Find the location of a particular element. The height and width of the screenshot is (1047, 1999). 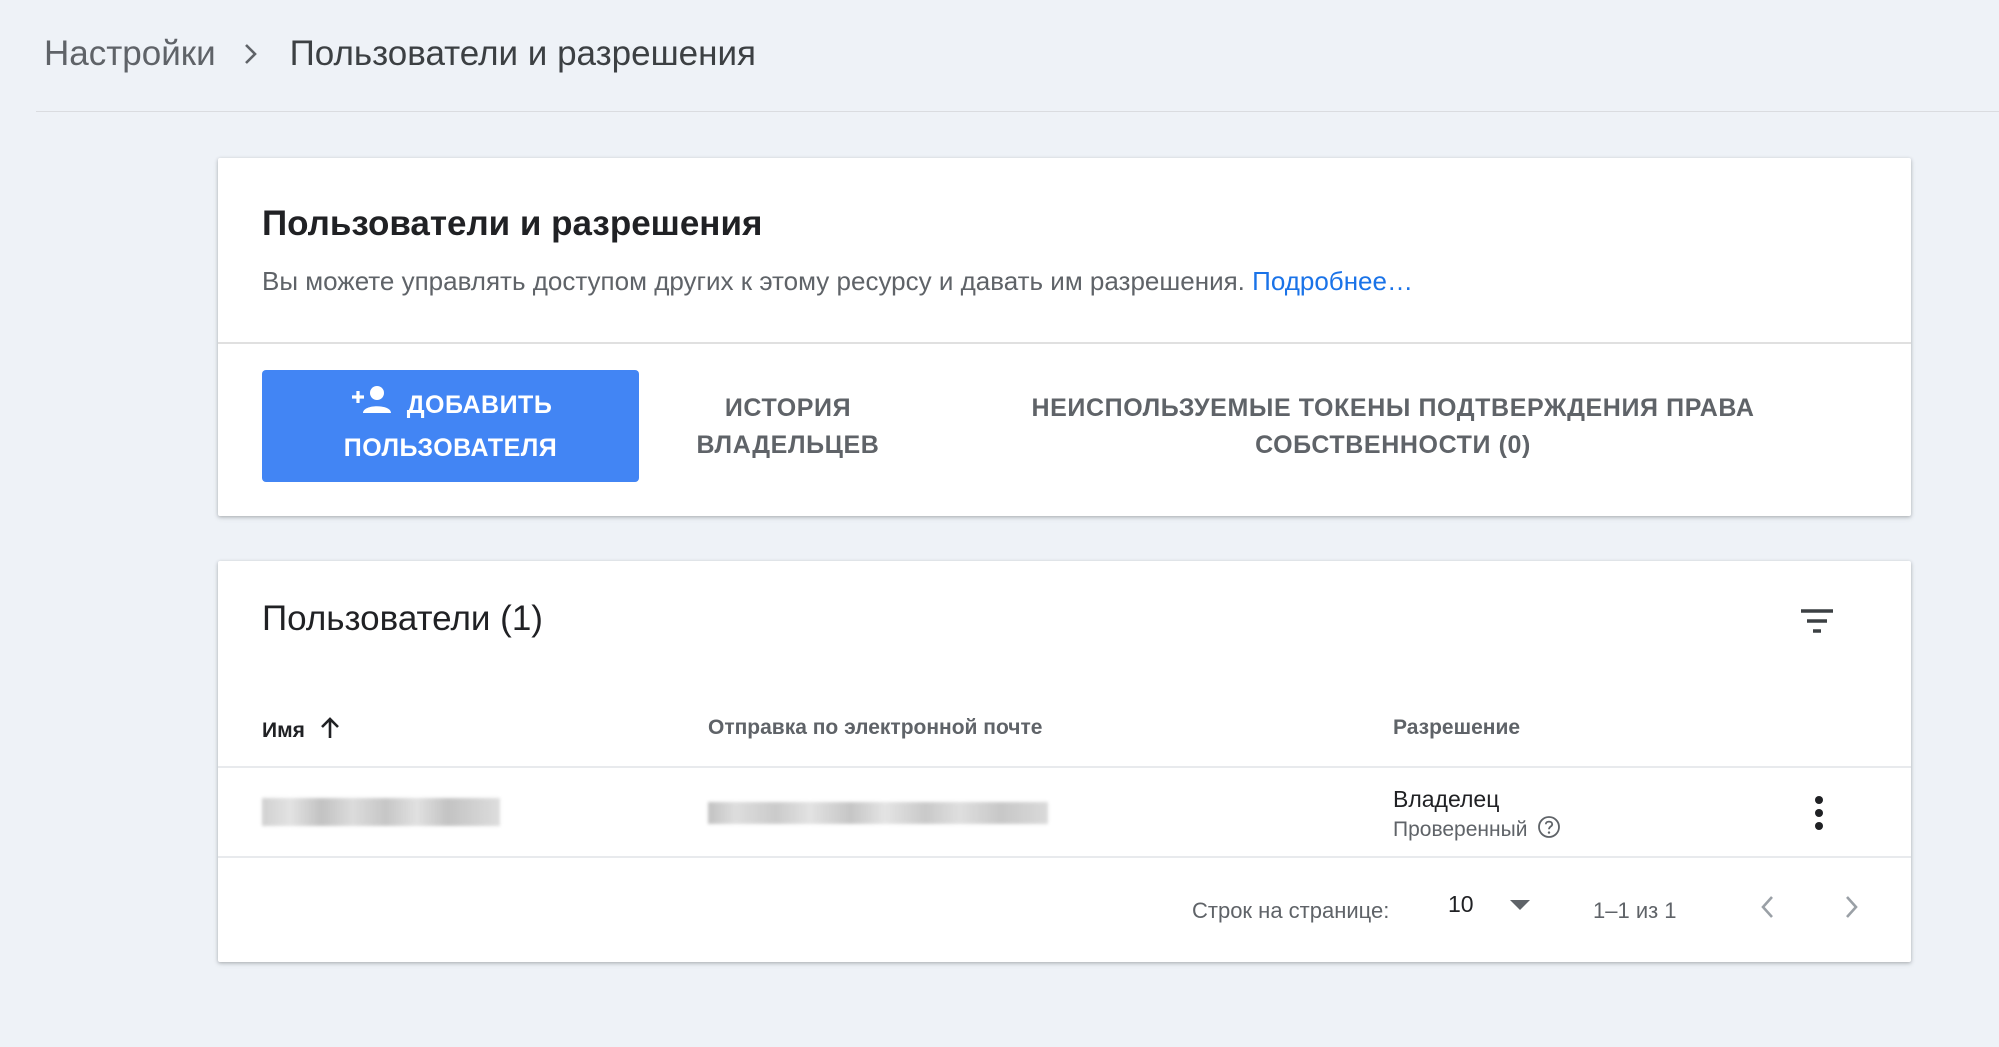

column-header-permission: Разрешение is located at coordinates (1457, 727).